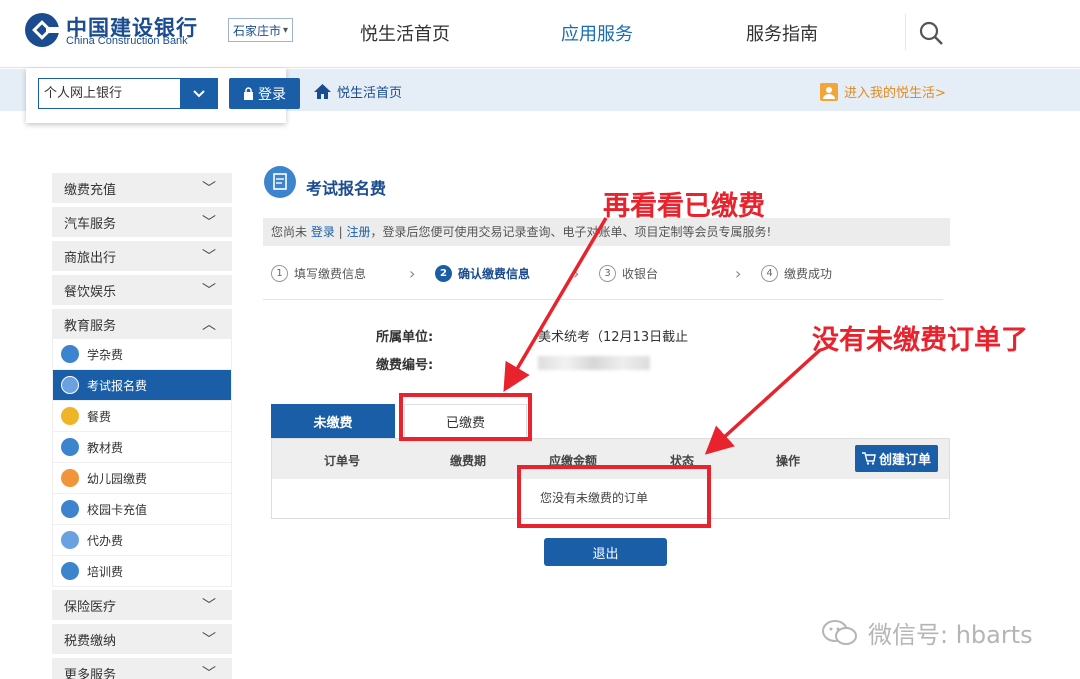  I want to click on nav-home: 悦生活首页, so click(405, 33).